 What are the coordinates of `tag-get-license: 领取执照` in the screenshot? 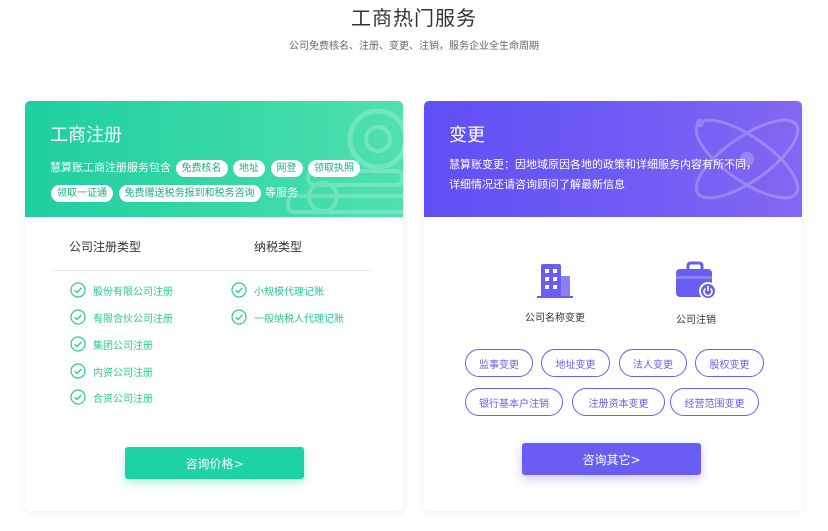 It's located at (334, 168).